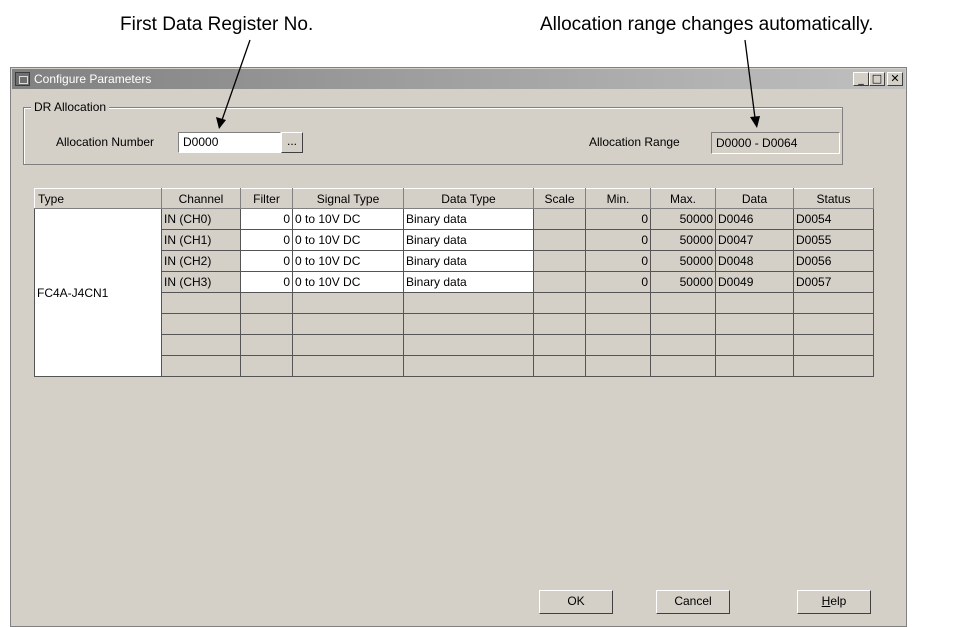 The width and height of the screenshot is (969, 627). Describe the element at coordinates (833, 282) in the screenshot. I see `status-cell: D0057` at that location.